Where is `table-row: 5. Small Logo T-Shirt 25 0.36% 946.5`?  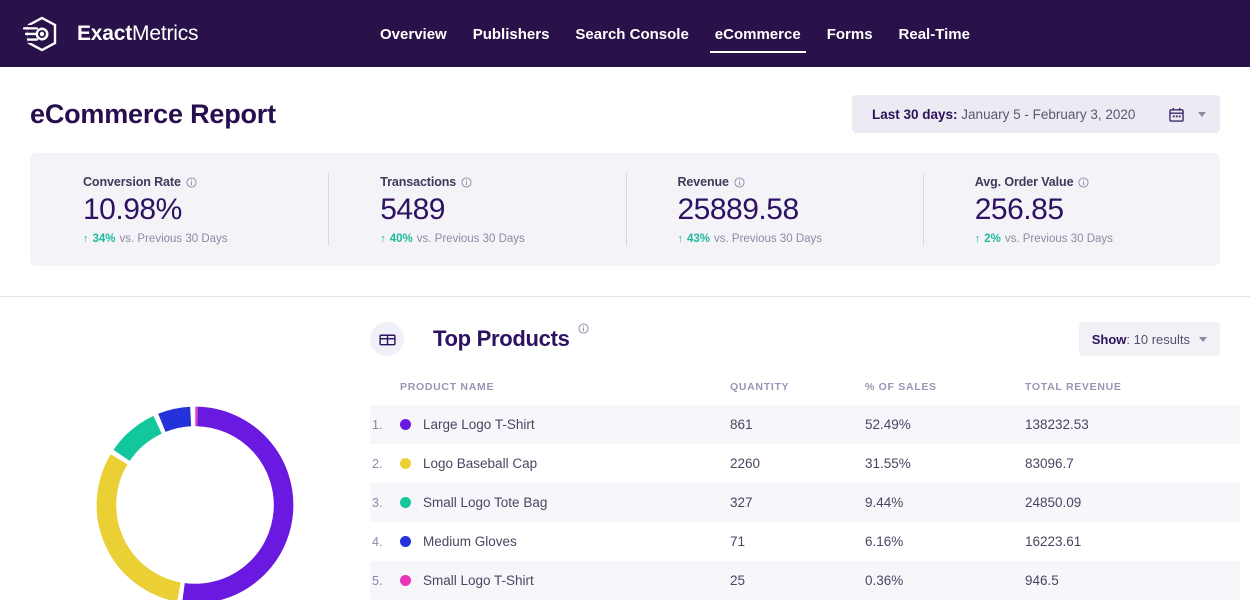 table-row: 5. Small Logo T-Shirt 25 0.36% 946.5 is located at coordinates (805, 580).